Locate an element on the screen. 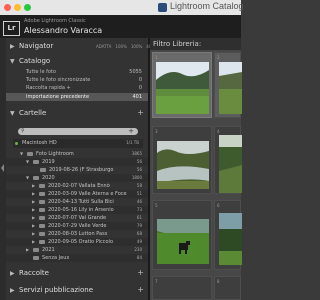  folder-name: 2020-04-13 Tutti Sulla Bici is located at coordinates (81, 202).